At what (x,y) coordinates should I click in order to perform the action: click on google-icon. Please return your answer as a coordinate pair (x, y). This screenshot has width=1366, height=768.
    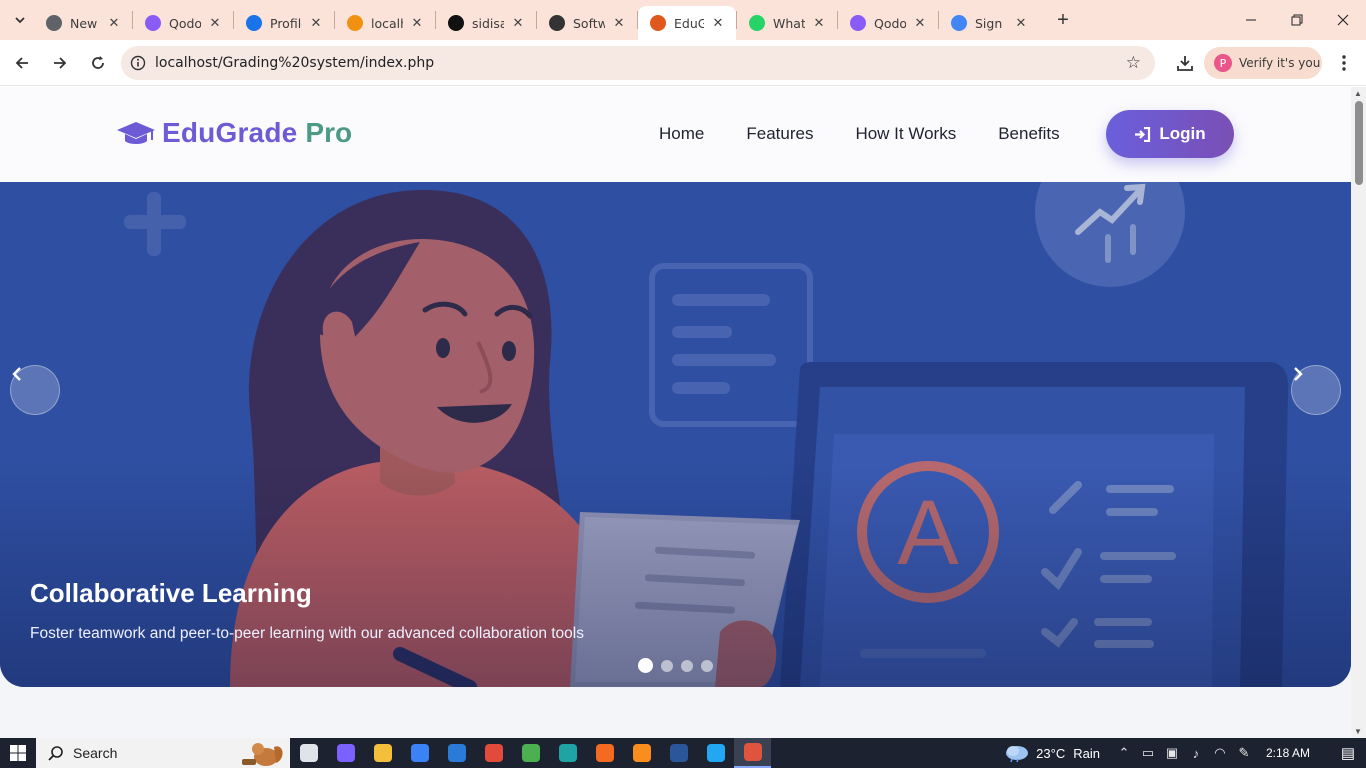
    Looking at the image, I should click on (959, 23).